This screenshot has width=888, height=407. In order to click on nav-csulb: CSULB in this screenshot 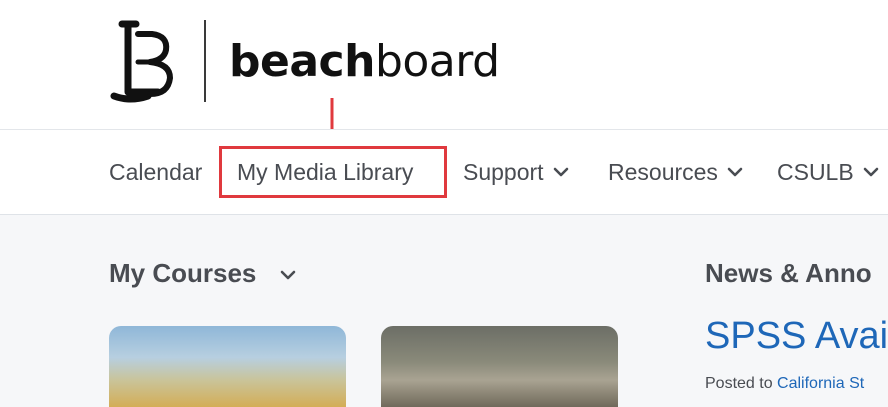, I will do `click(828, 172)`.